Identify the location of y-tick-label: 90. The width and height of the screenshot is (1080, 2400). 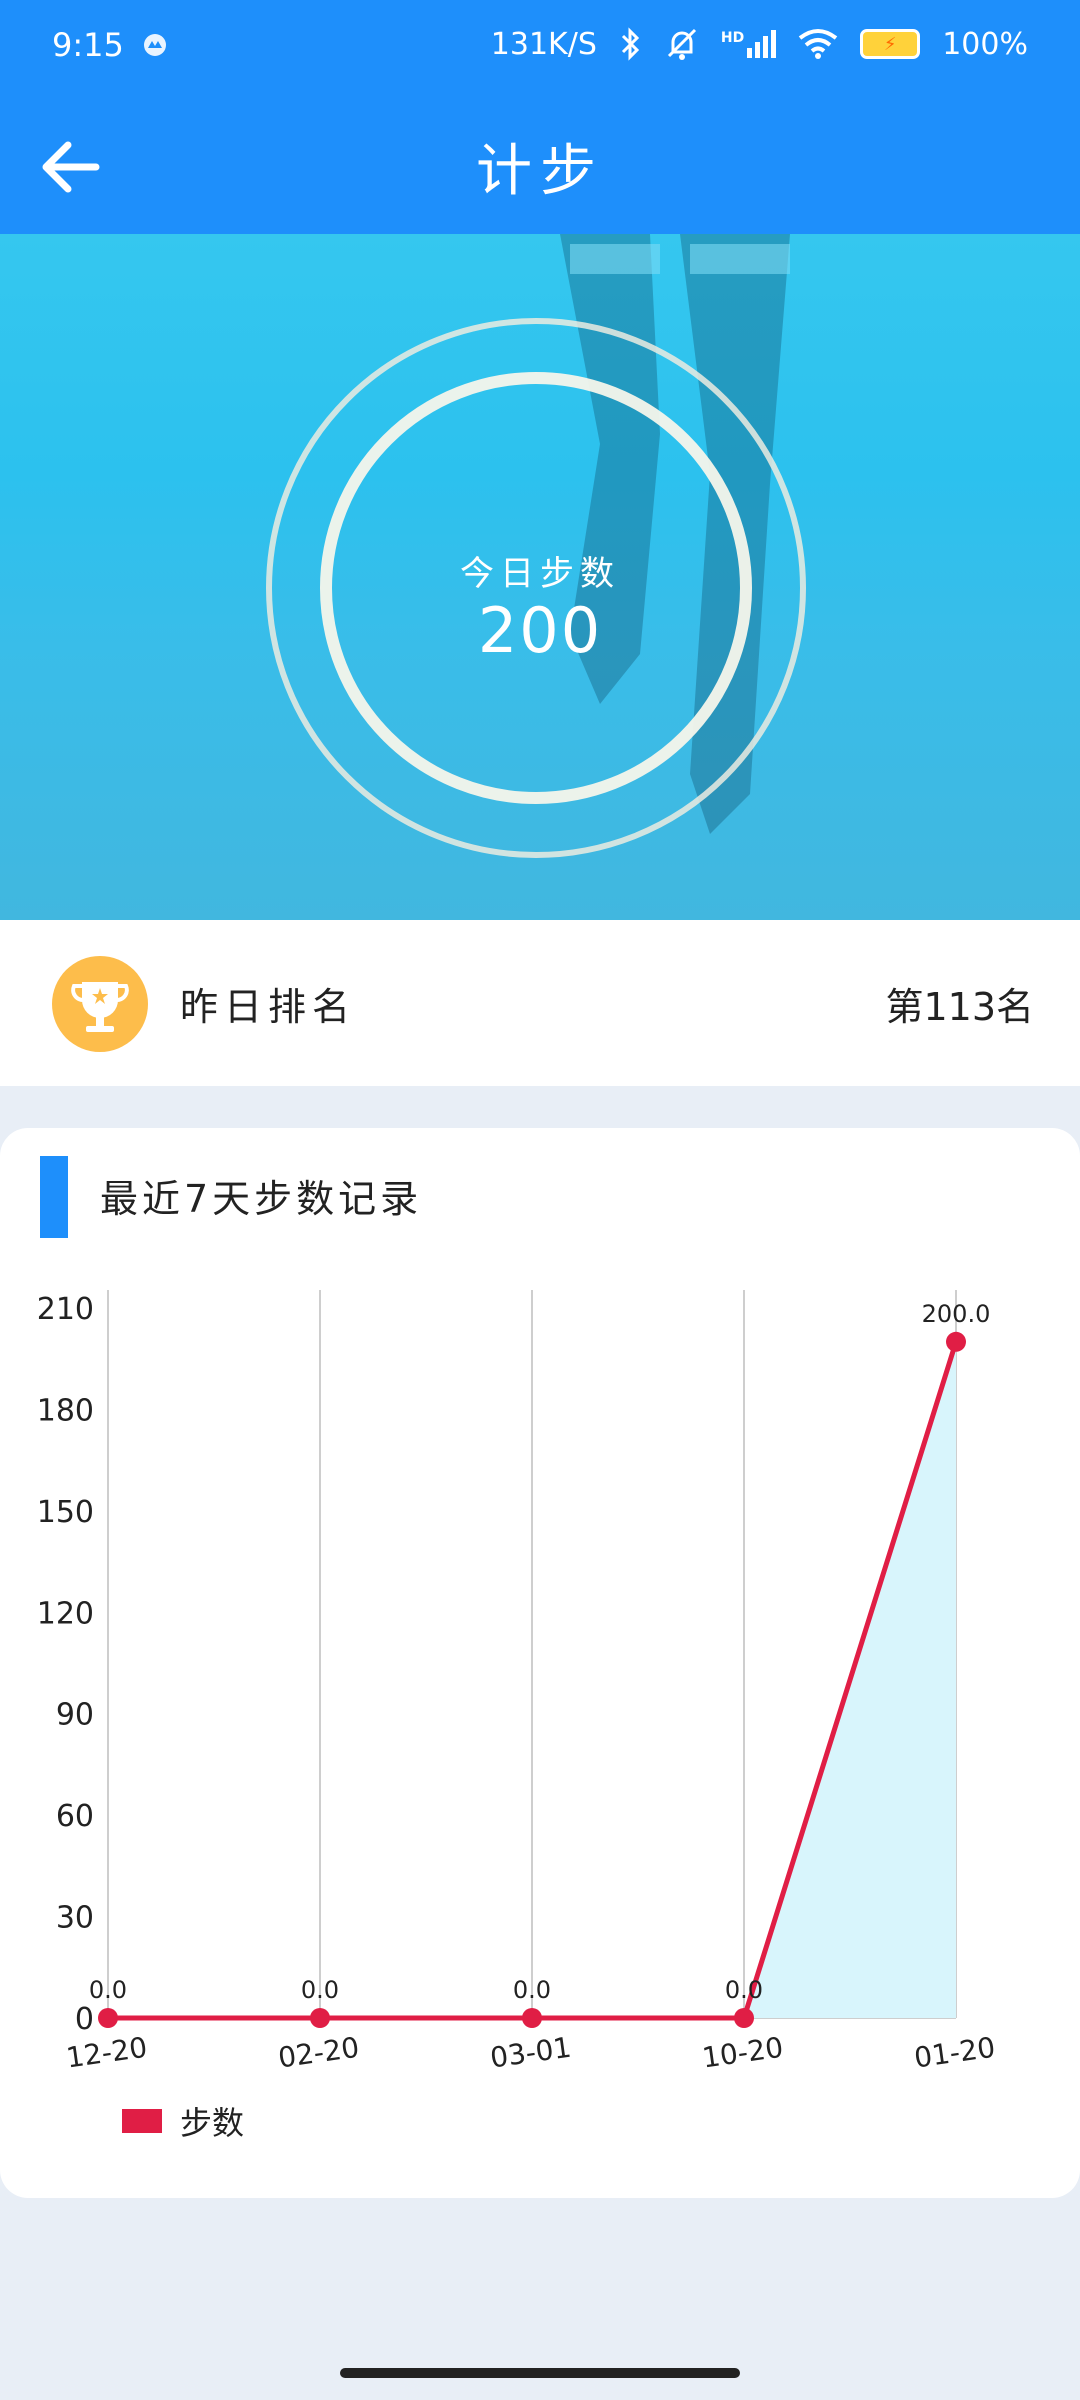
(75, 1715).